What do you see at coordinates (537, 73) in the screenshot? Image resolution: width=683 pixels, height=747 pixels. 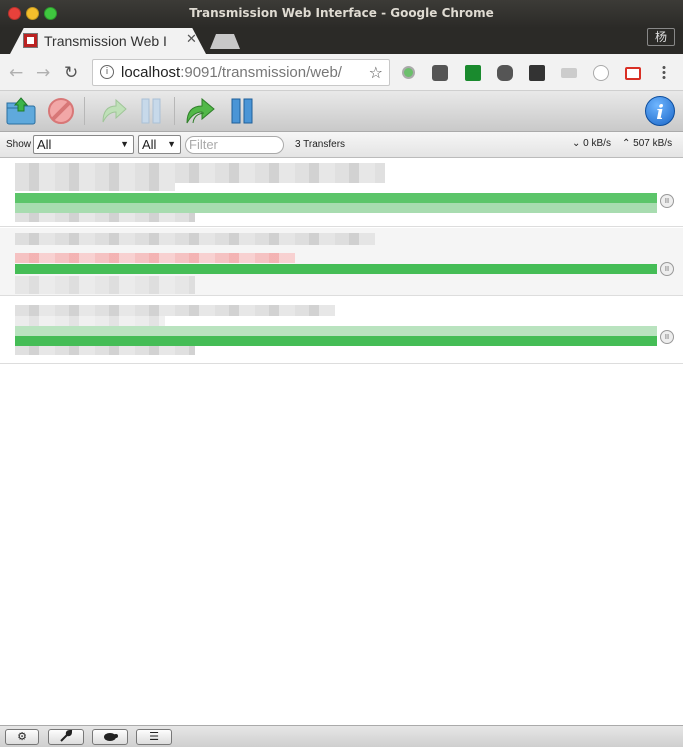 I see `arrow-extension-icon` at bounding box center [537, 73].